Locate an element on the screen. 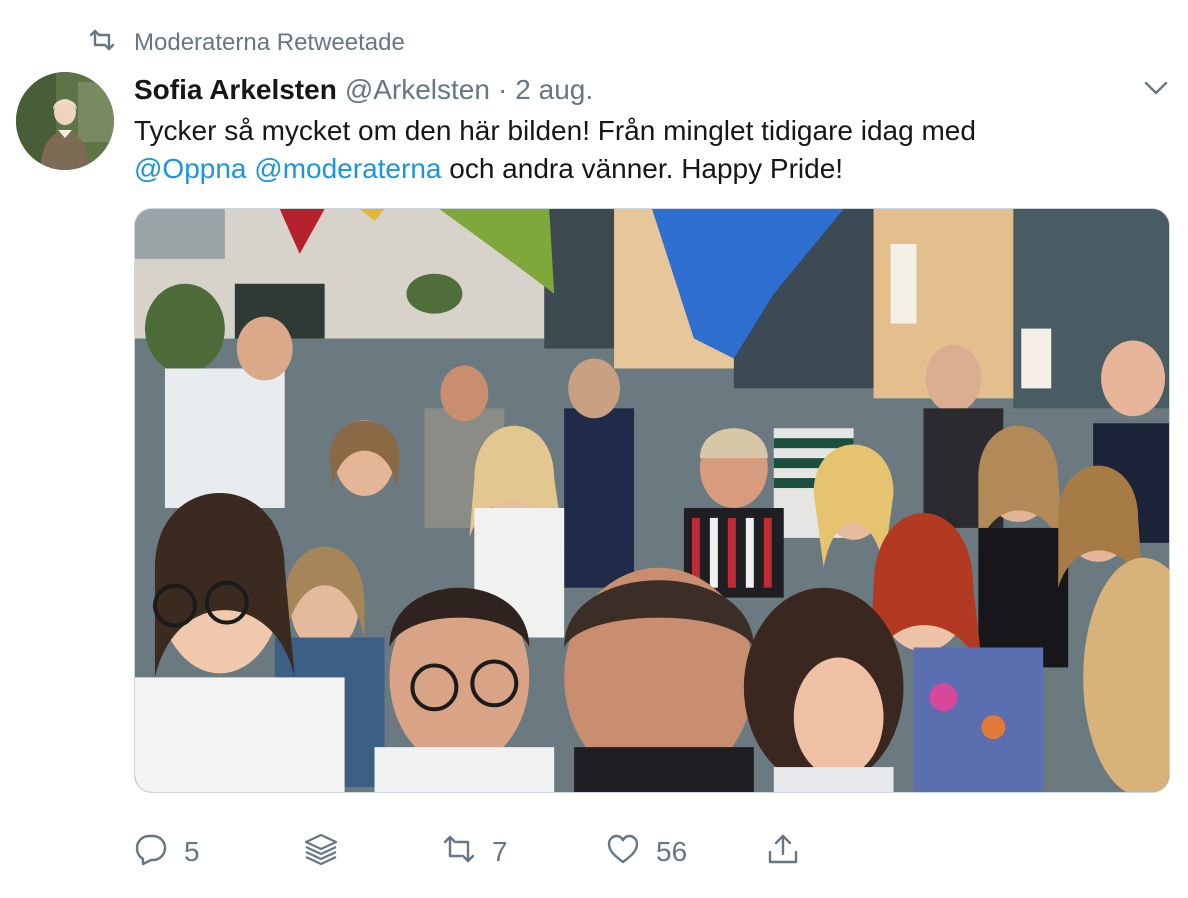 This screenshot has width=1188, height=898. retweet-button: 7 is located at coordinates (524, 852).